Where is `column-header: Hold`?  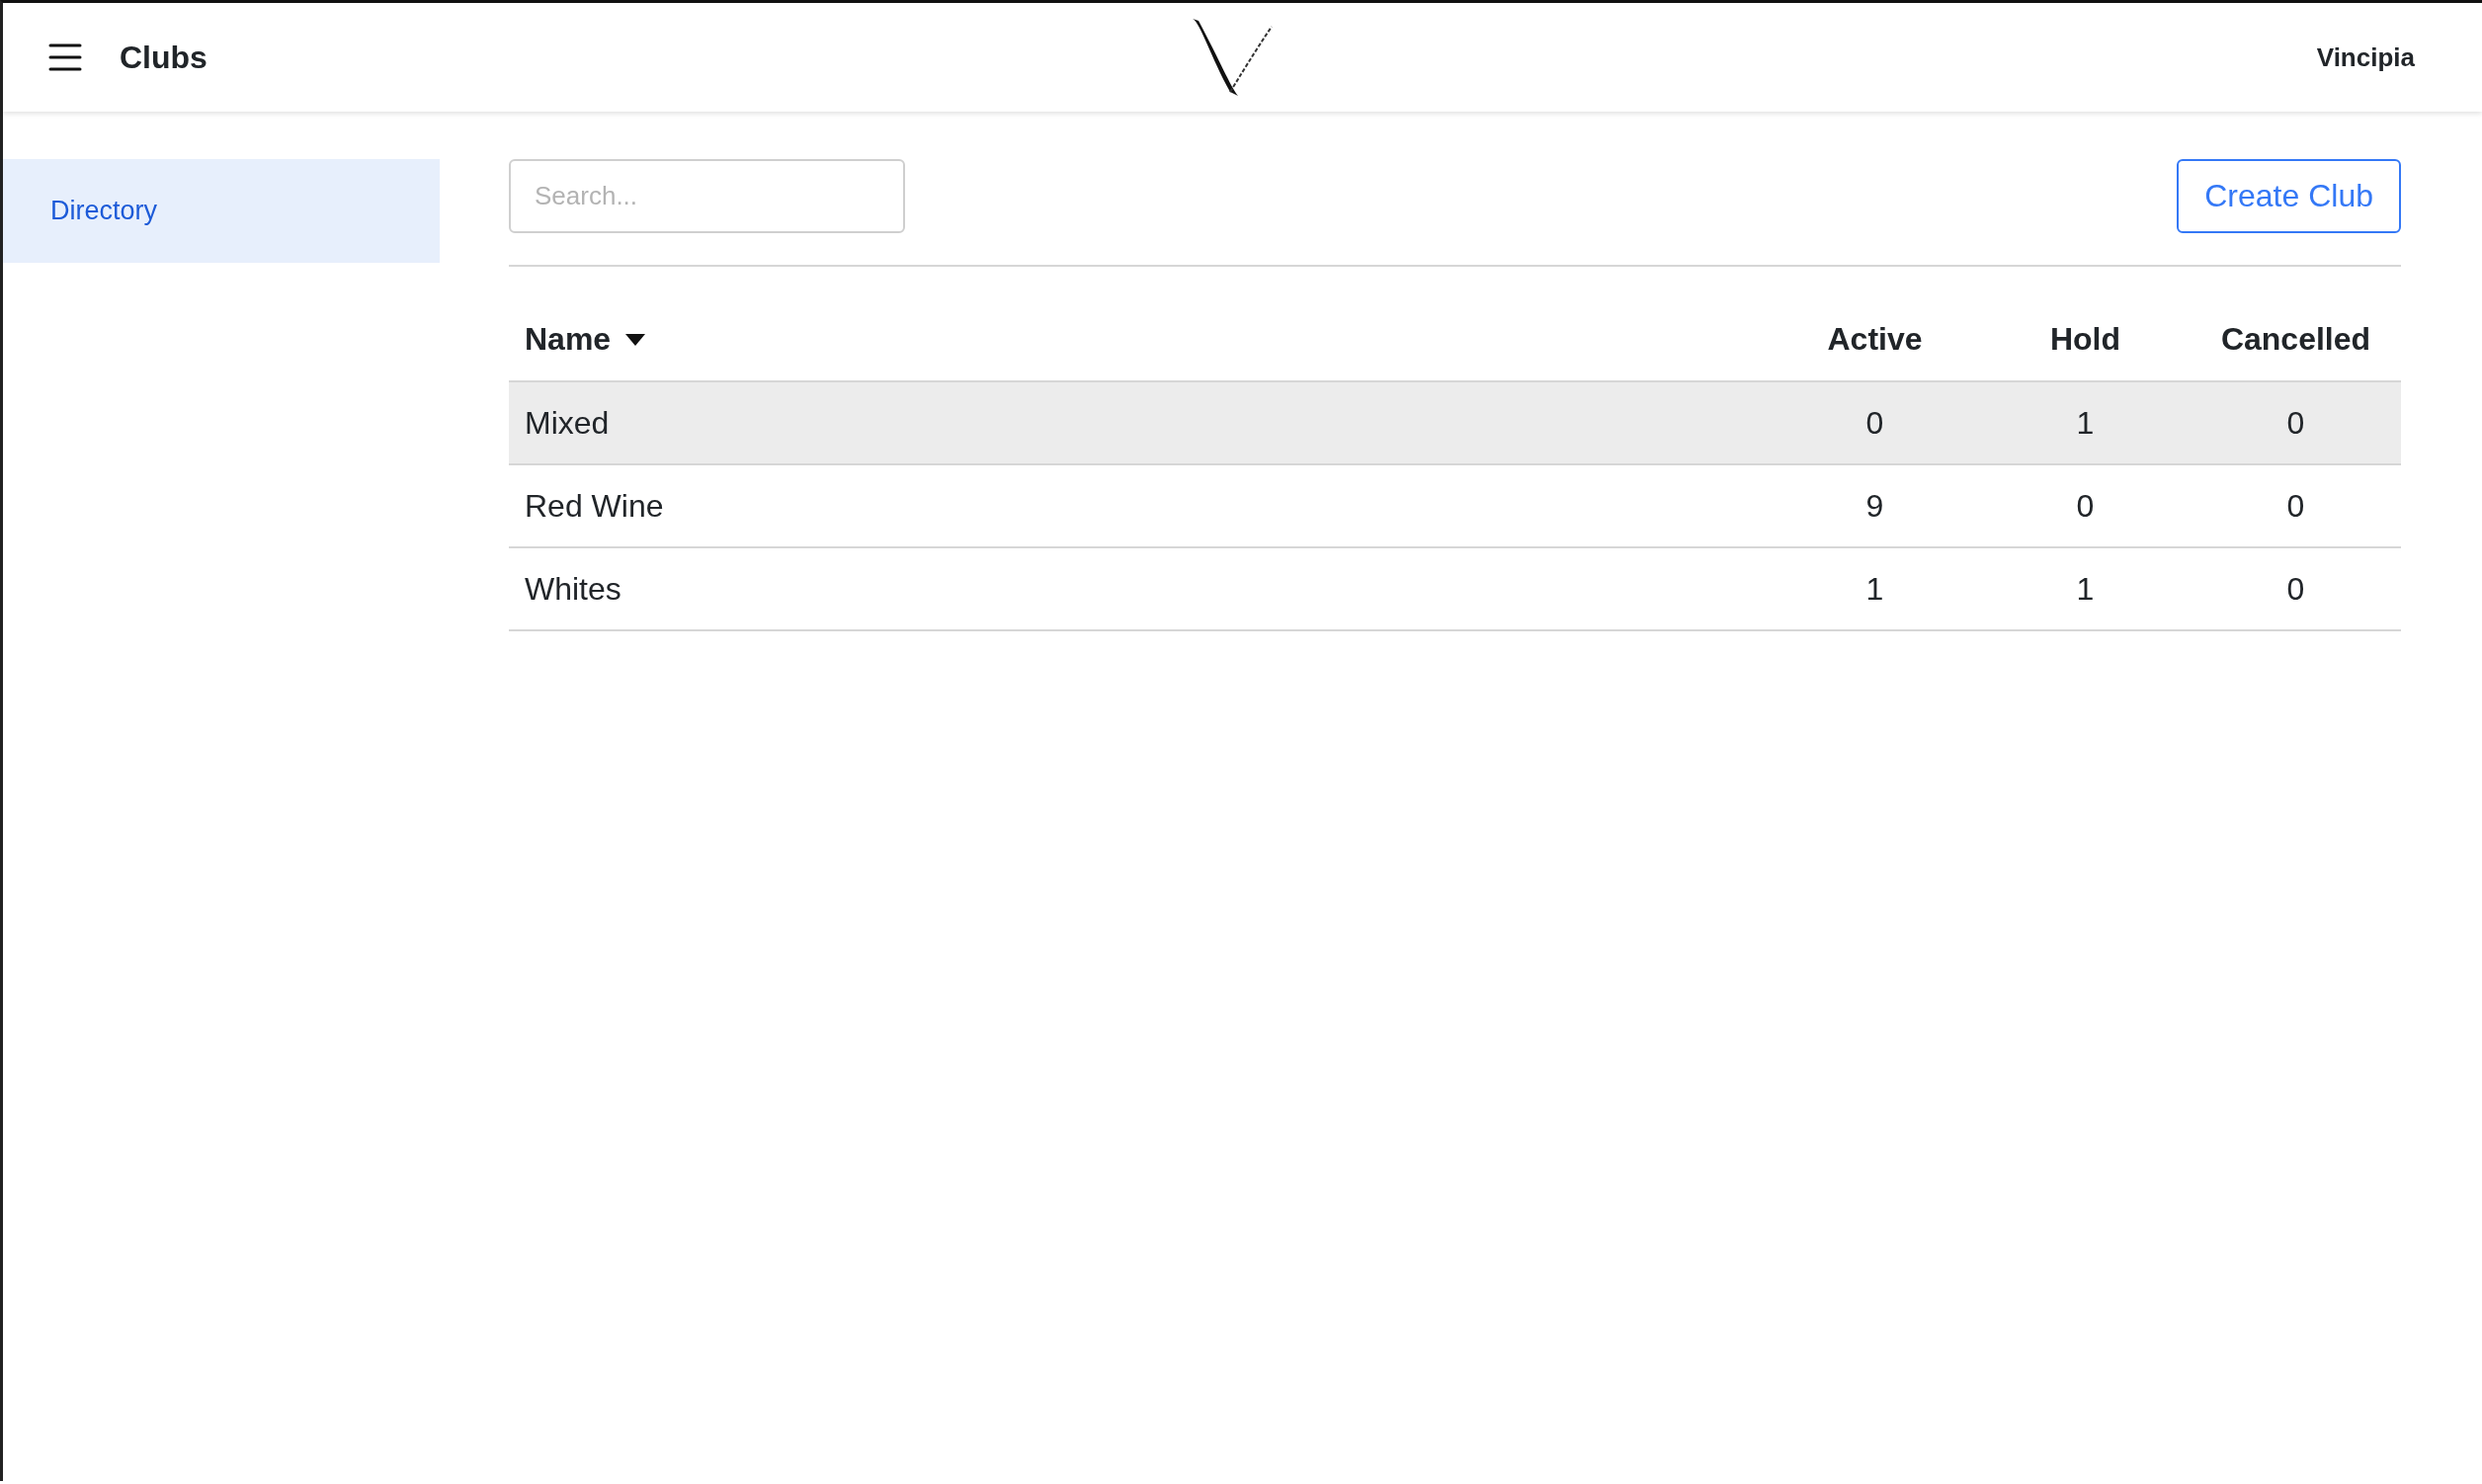 column-header: Hold is located at coordinates (2085, 339).